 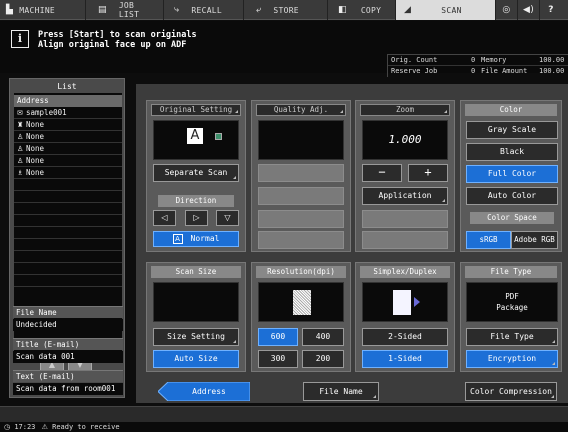 I want to click on res-300-button: 300, so click(x=278, y=359).